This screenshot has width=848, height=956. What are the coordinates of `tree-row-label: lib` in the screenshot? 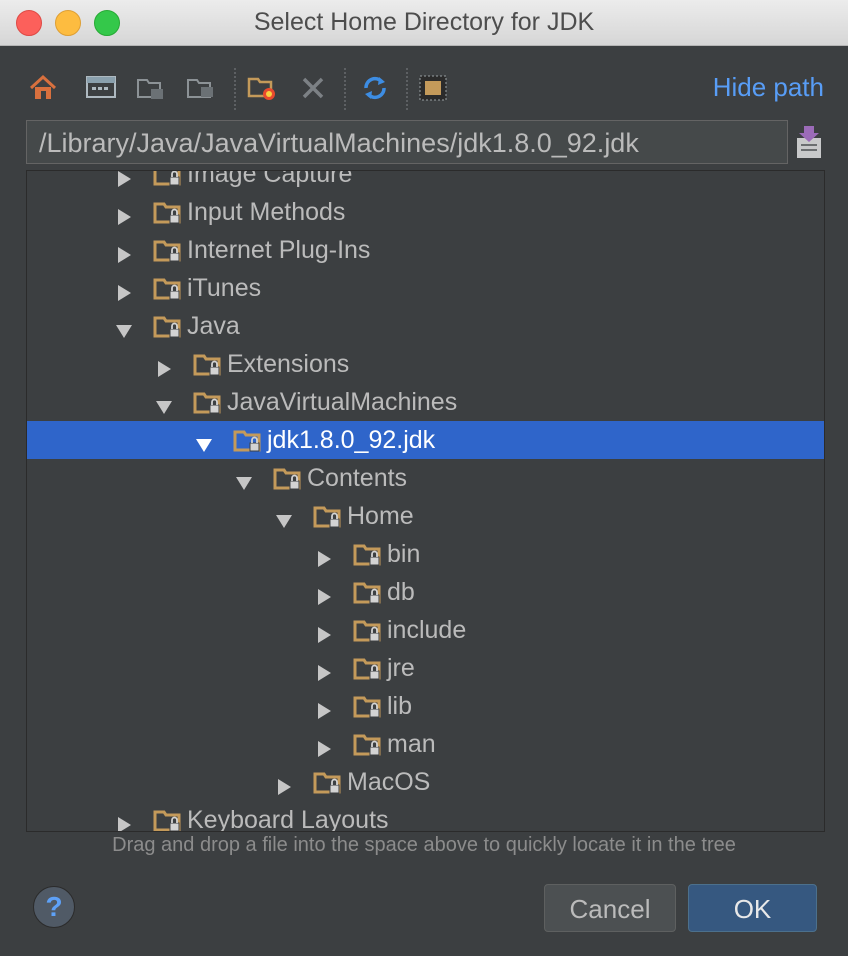 It's located at (400, 706).